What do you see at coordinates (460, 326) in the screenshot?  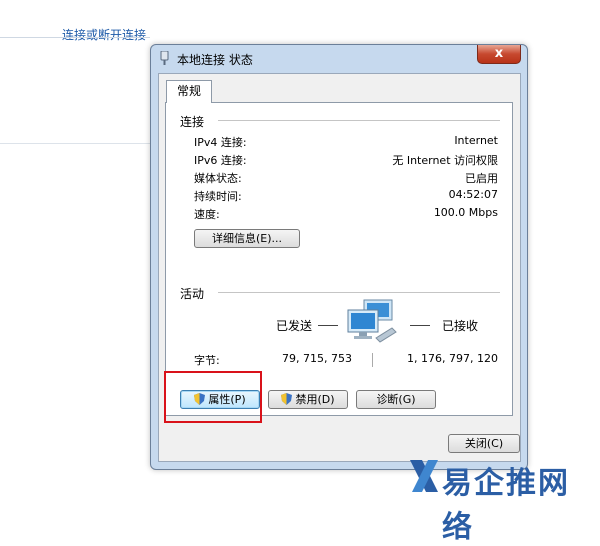 I see `received-label: 已接收` at bounding box center [460, 326].